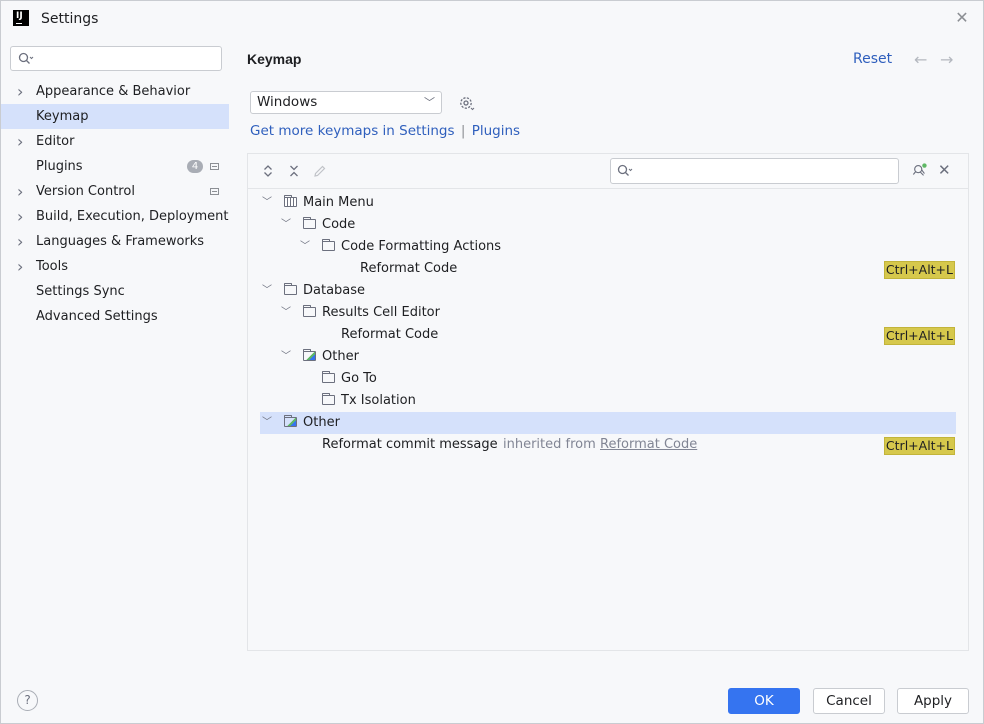  I want to click on inherited-note: inherited from, so click(549, 444).